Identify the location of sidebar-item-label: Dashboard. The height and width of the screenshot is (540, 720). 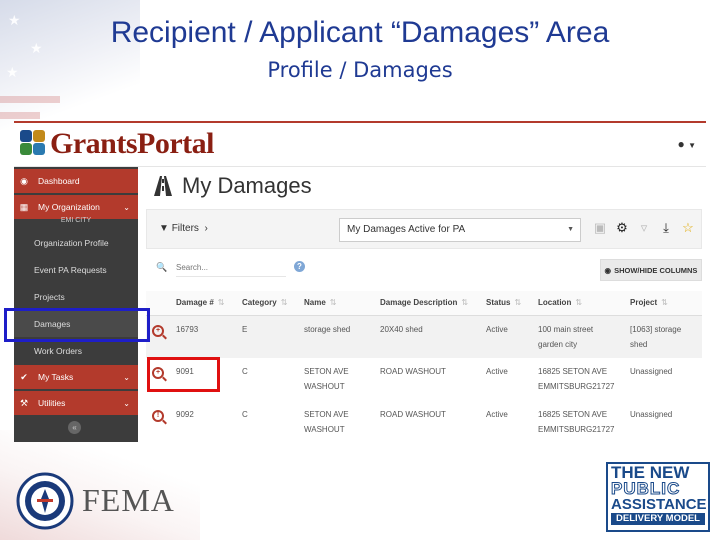
(59, 181).